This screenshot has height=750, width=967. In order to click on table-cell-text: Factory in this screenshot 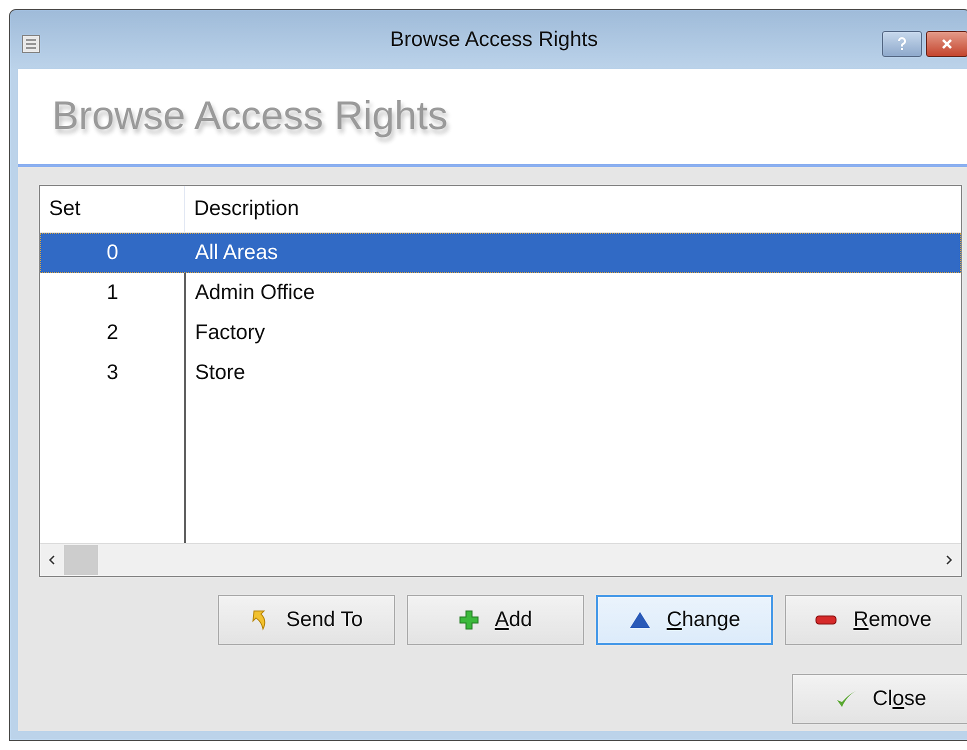, I will do `click(230, 333)`.